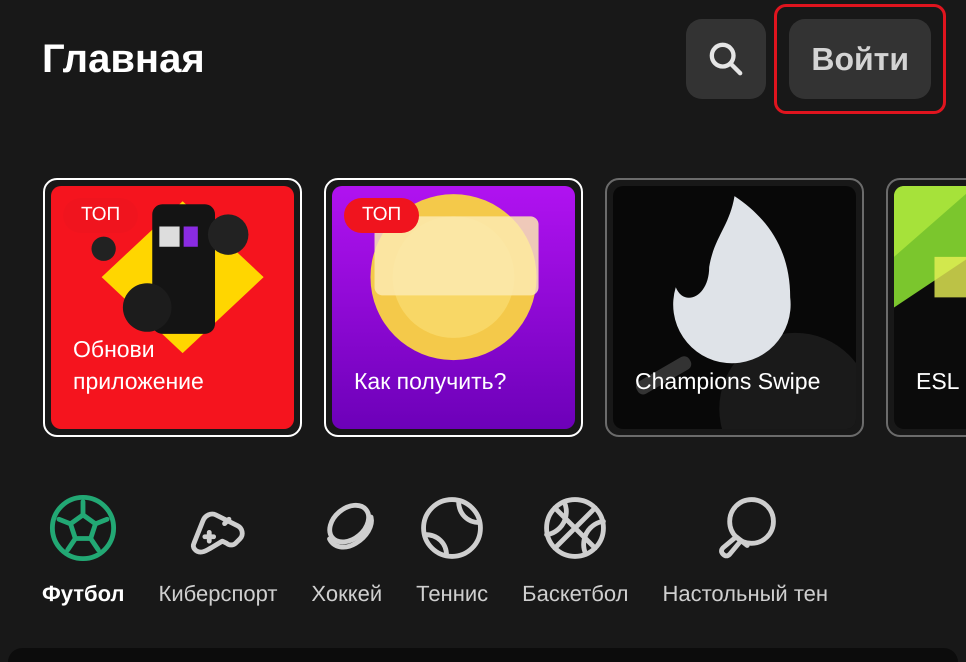 This screenshot has width=966, height=662. I want to click on sport-tab: Настольный тен, so click(745, 551).